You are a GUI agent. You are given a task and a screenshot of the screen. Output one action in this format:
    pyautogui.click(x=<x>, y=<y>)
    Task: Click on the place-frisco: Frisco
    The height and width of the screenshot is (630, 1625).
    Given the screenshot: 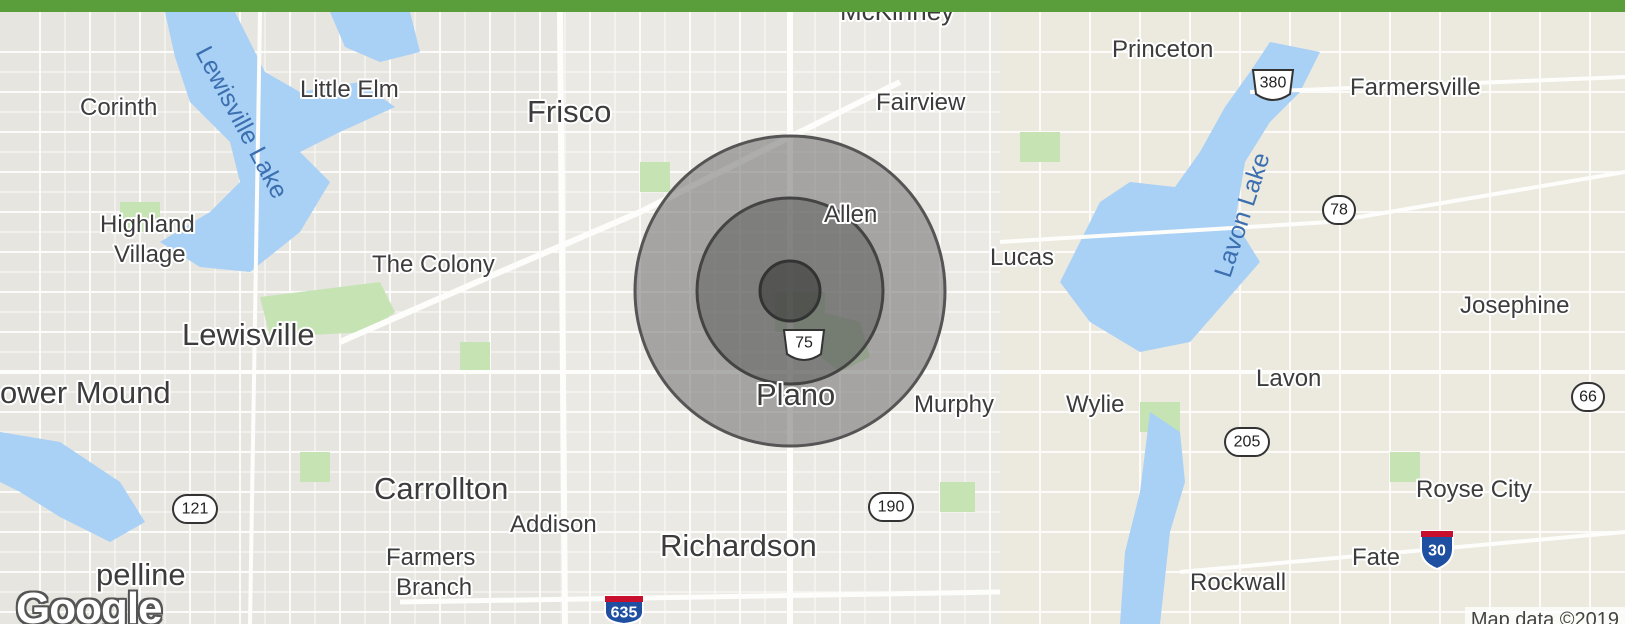 What is the action you would take?
    pyautogui.click(x=569, y=111)
    